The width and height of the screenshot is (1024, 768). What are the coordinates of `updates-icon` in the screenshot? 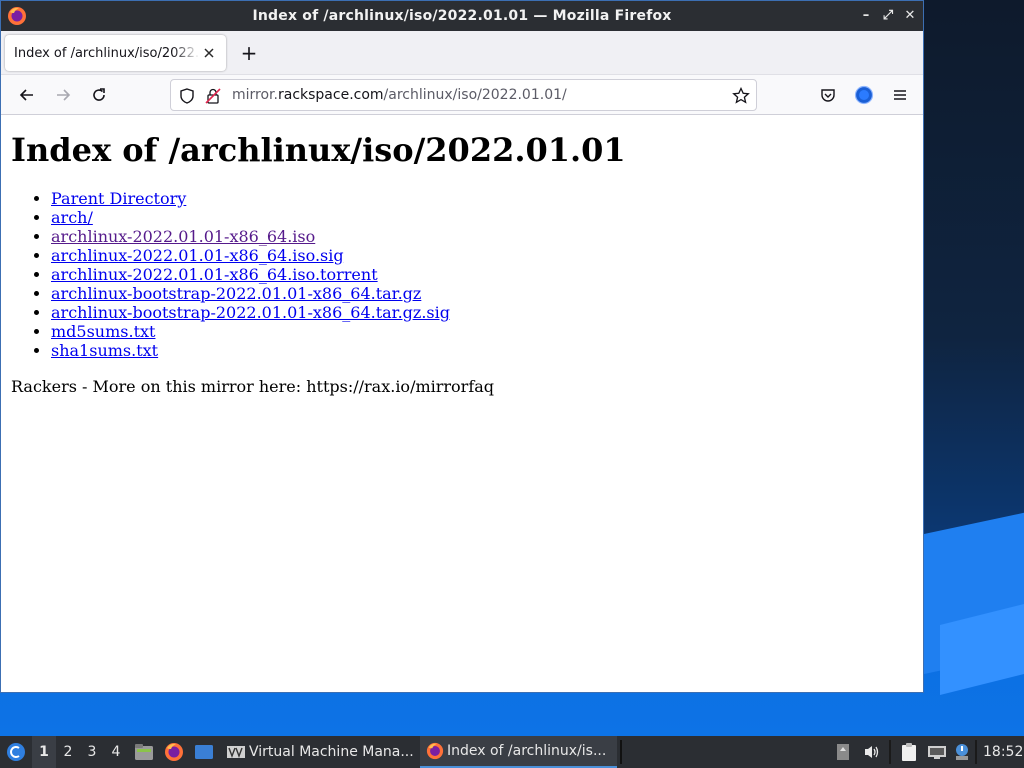 It's located at (843, 752).